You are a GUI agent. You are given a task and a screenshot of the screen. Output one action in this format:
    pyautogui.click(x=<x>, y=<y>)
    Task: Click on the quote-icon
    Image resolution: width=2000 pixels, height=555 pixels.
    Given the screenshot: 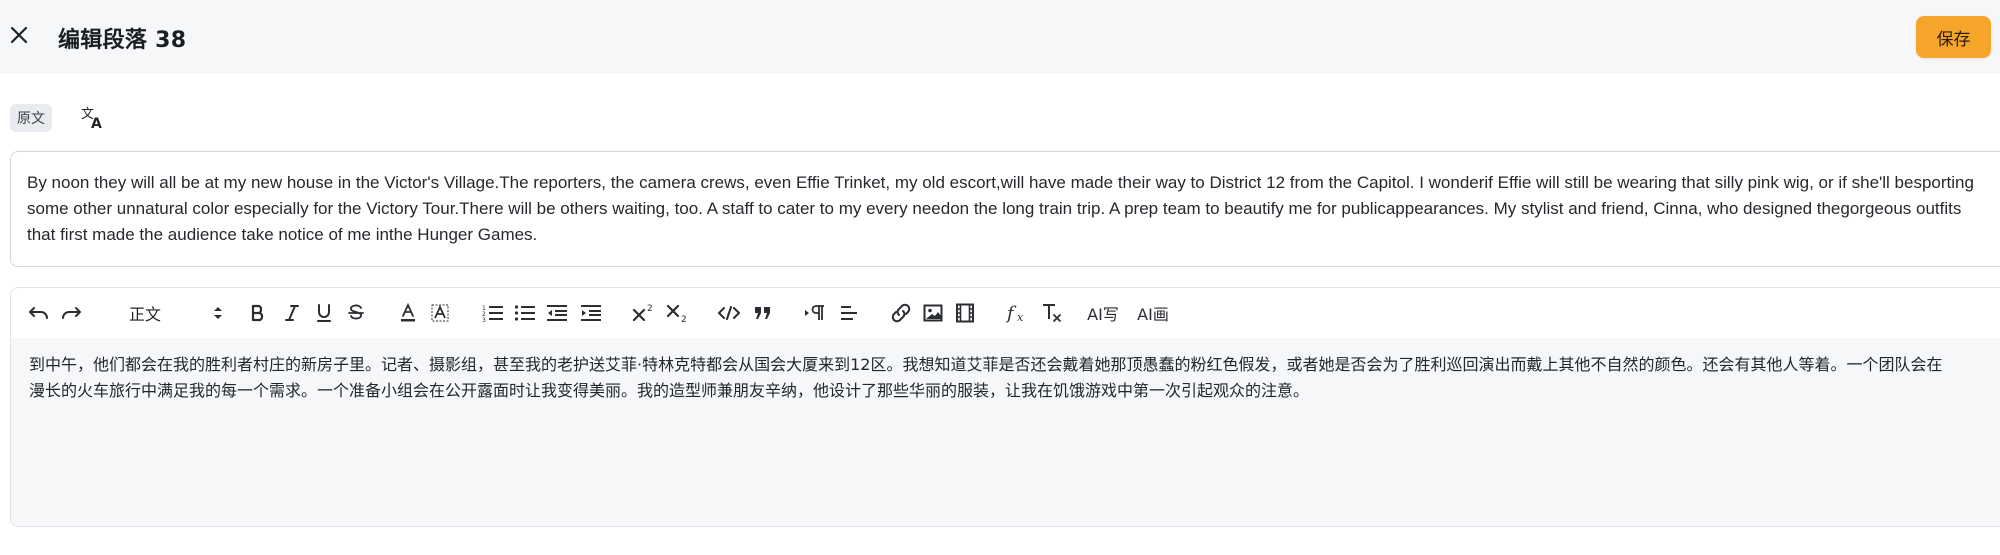 What is the action you would take?
    pyautogui.click(x=763, y=313)
    